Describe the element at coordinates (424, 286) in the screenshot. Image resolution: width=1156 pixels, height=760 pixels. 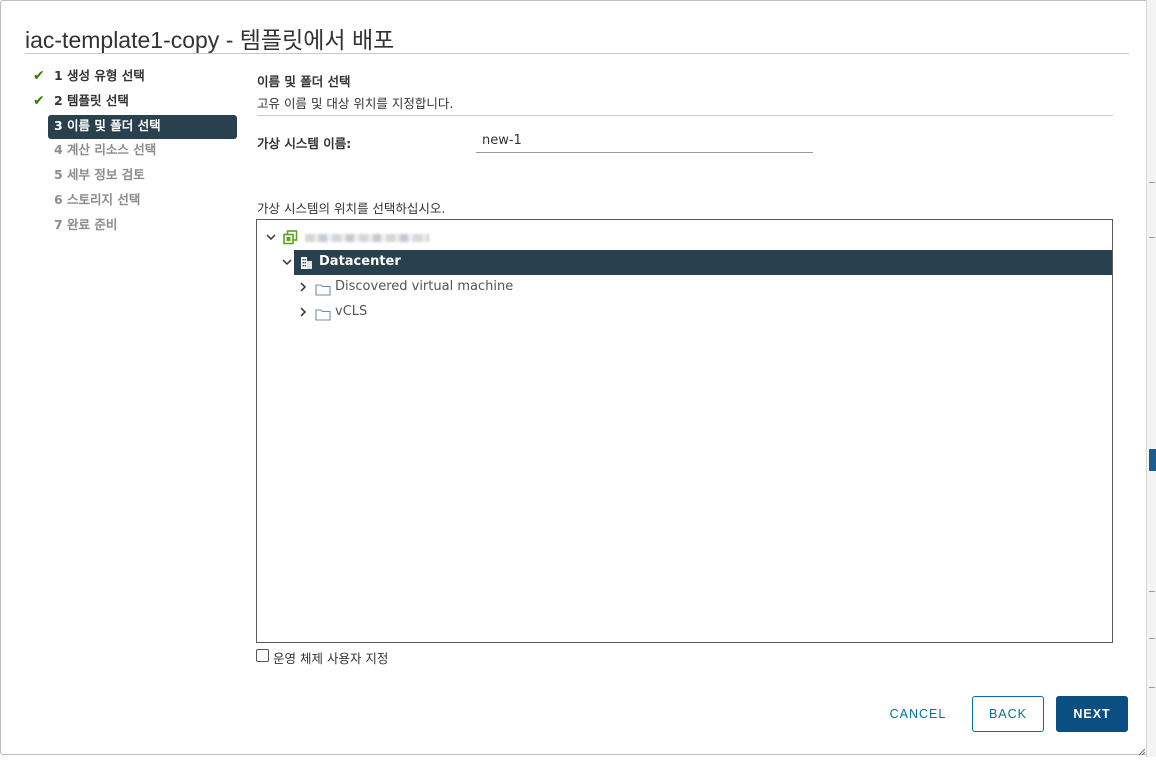
I see `tree-node-label: Discovered virtual machine` at that location.